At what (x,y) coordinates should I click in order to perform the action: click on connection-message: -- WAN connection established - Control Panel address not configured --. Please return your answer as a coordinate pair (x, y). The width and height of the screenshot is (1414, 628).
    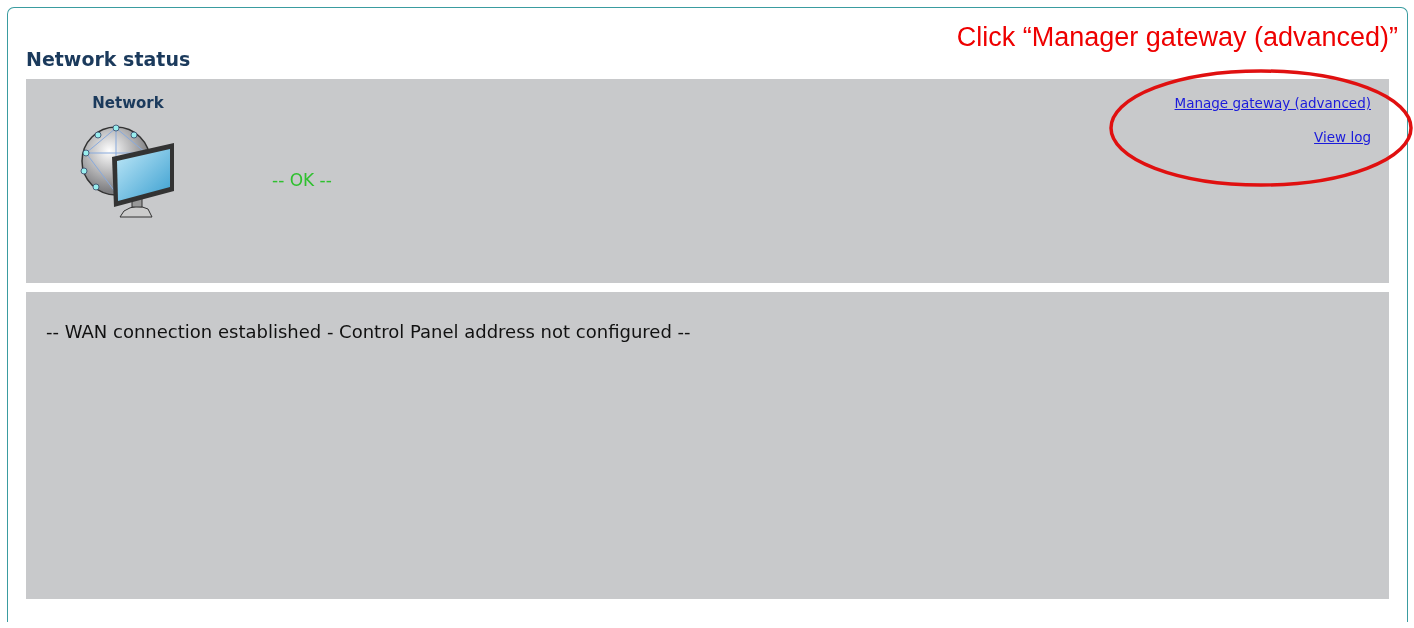
    Looking at the image, I should click on (368, 332).